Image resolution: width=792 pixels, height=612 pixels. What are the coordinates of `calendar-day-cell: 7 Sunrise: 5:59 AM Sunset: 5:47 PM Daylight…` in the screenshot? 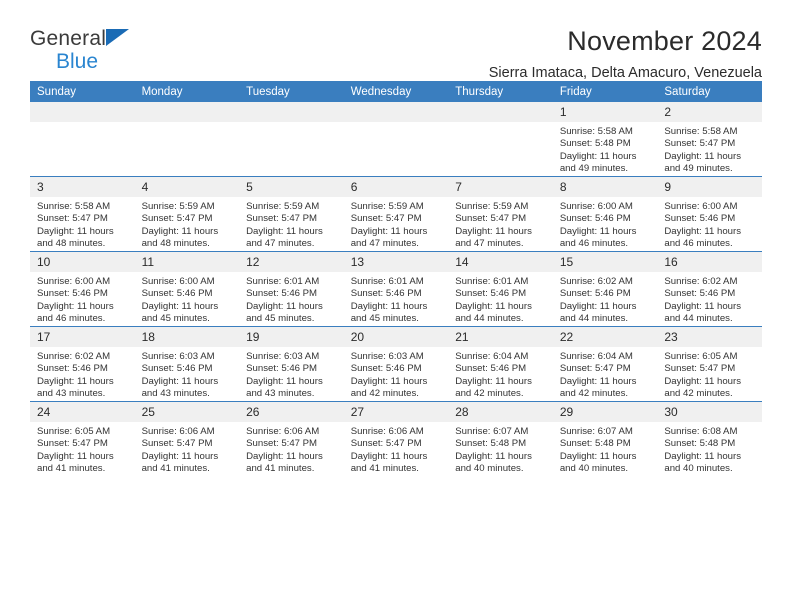 It's located at (500, 214).